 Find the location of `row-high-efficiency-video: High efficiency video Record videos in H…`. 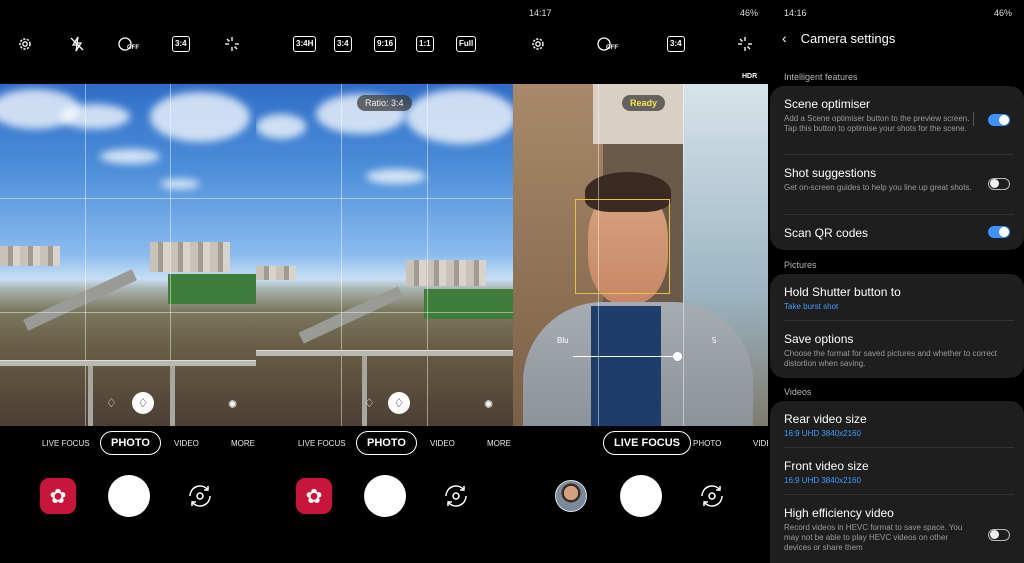

row-high-efficiency-video: High efficiency video Record videos in H… is located at coordinates (899, 529).